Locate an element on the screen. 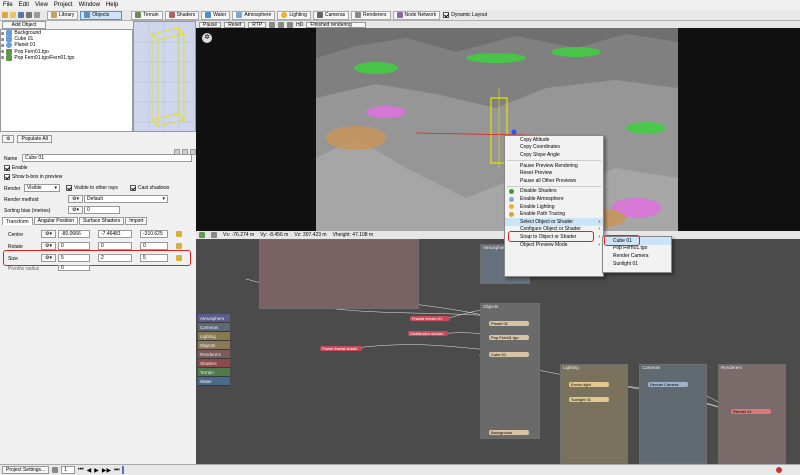 Image resolution: width=800 pixels, height=475 pixels. tab-angular-position: Angular Position is located at coordinates (56, 221).